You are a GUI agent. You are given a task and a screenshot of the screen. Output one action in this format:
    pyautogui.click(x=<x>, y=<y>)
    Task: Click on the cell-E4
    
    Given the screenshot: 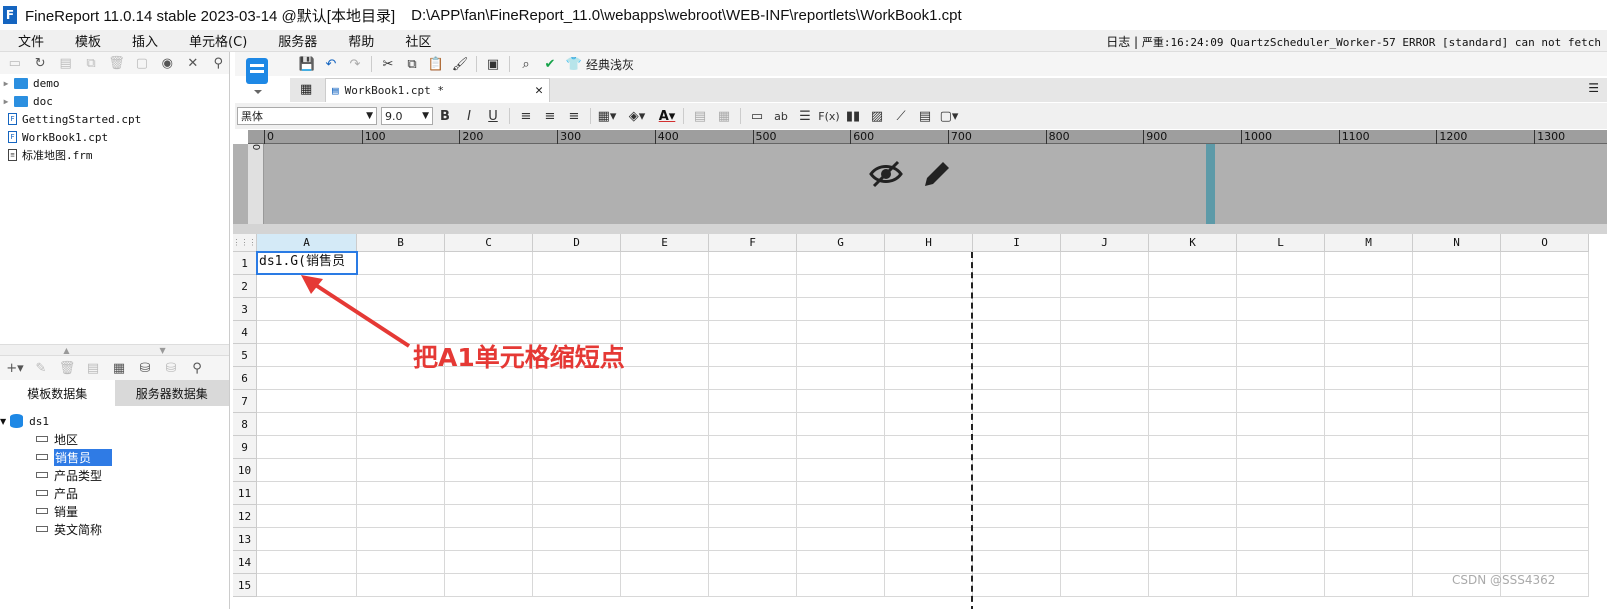 What is the action you would take?
    pyautogui.click(x=665, y=332)
    